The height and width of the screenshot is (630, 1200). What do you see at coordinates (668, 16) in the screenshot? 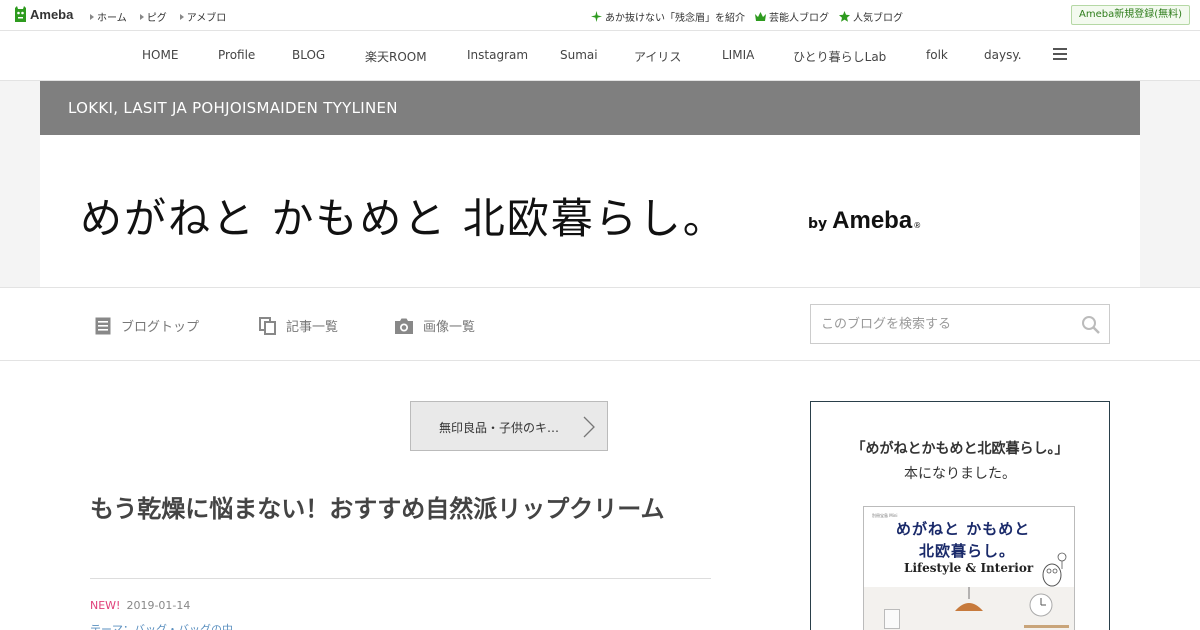
I see `promo-link: あか抜けない「残念眉」を紹介` at bounding box center [668, 16].